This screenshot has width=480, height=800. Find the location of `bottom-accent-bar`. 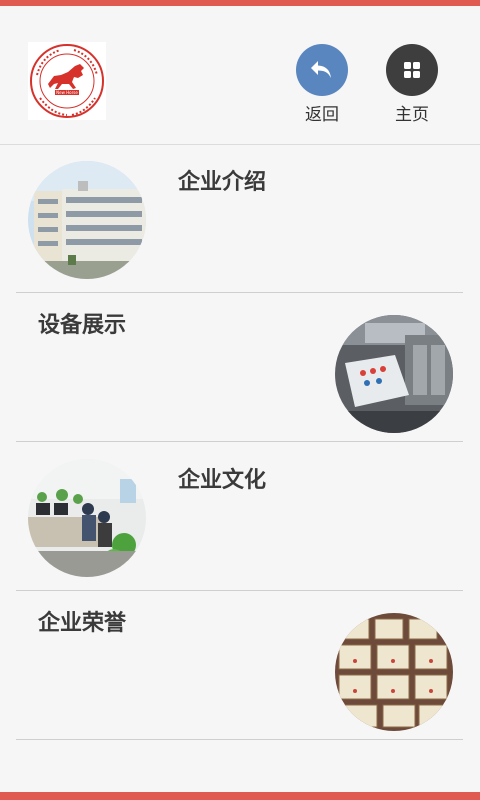

bottom-accent-bar is located at coordinates (240, 796).